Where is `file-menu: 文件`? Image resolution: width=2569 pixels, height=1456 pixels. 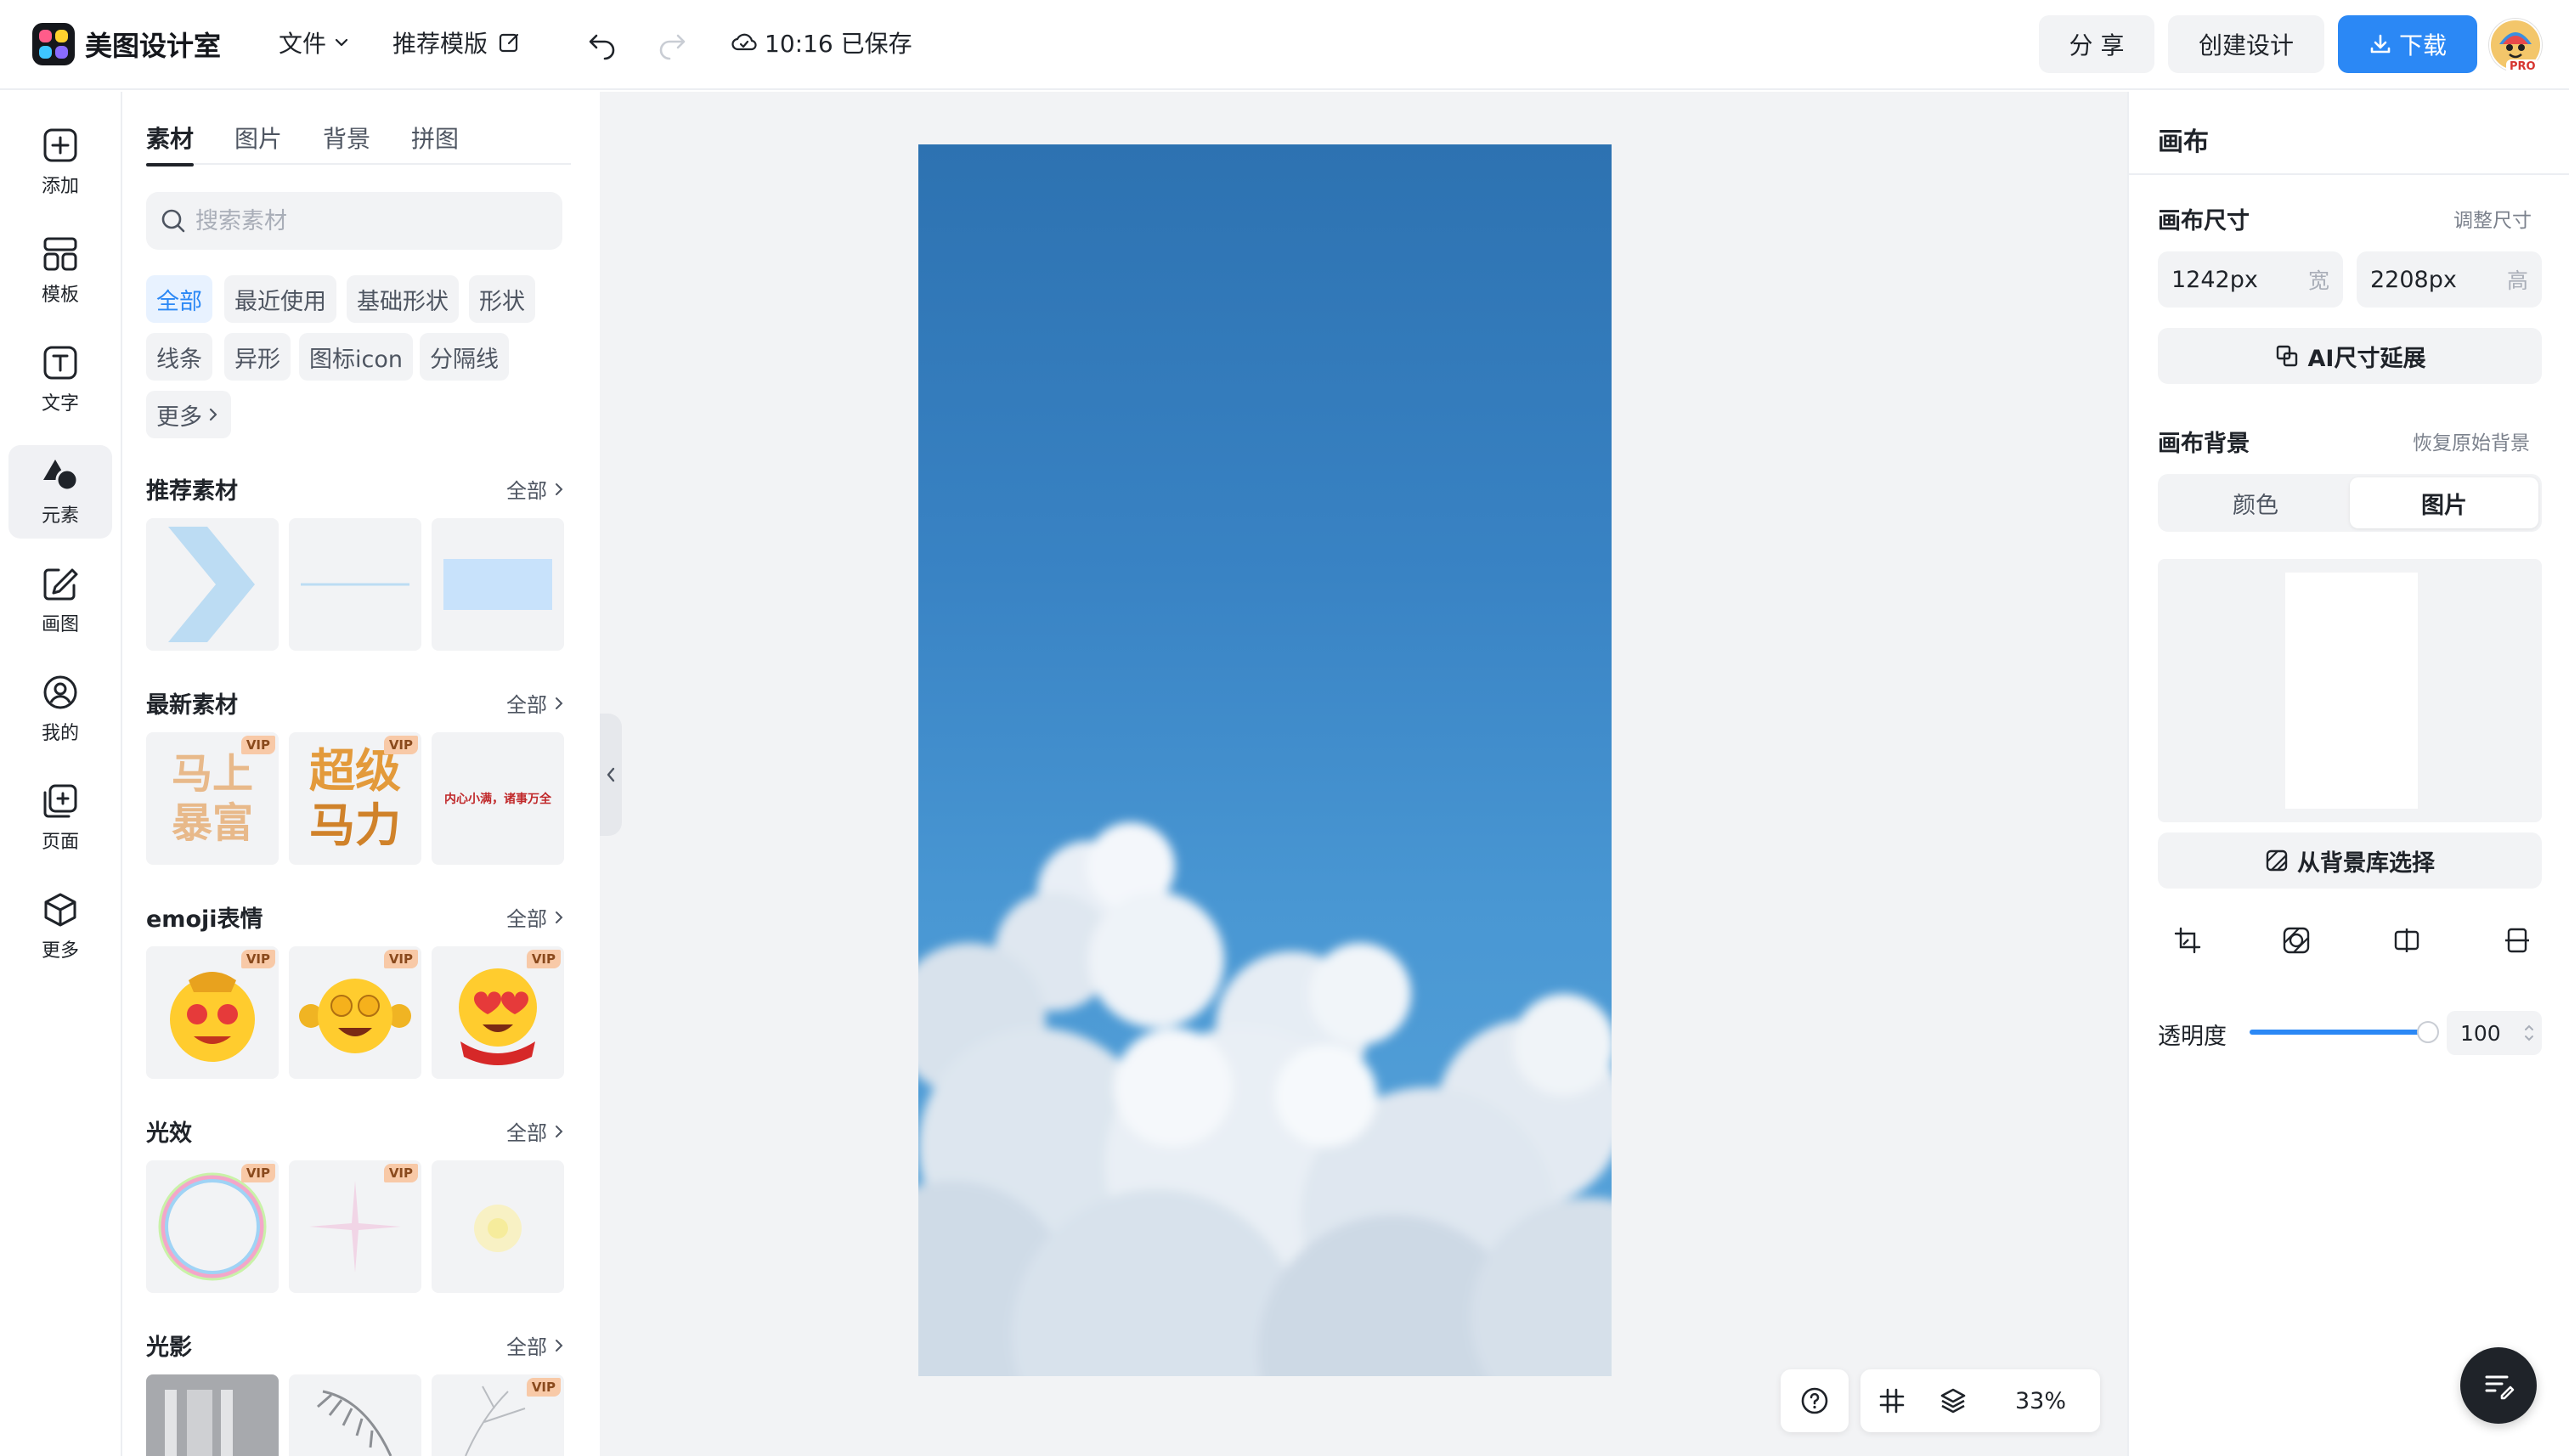
file-menu: 文件 is located at coordinates (315, 42).